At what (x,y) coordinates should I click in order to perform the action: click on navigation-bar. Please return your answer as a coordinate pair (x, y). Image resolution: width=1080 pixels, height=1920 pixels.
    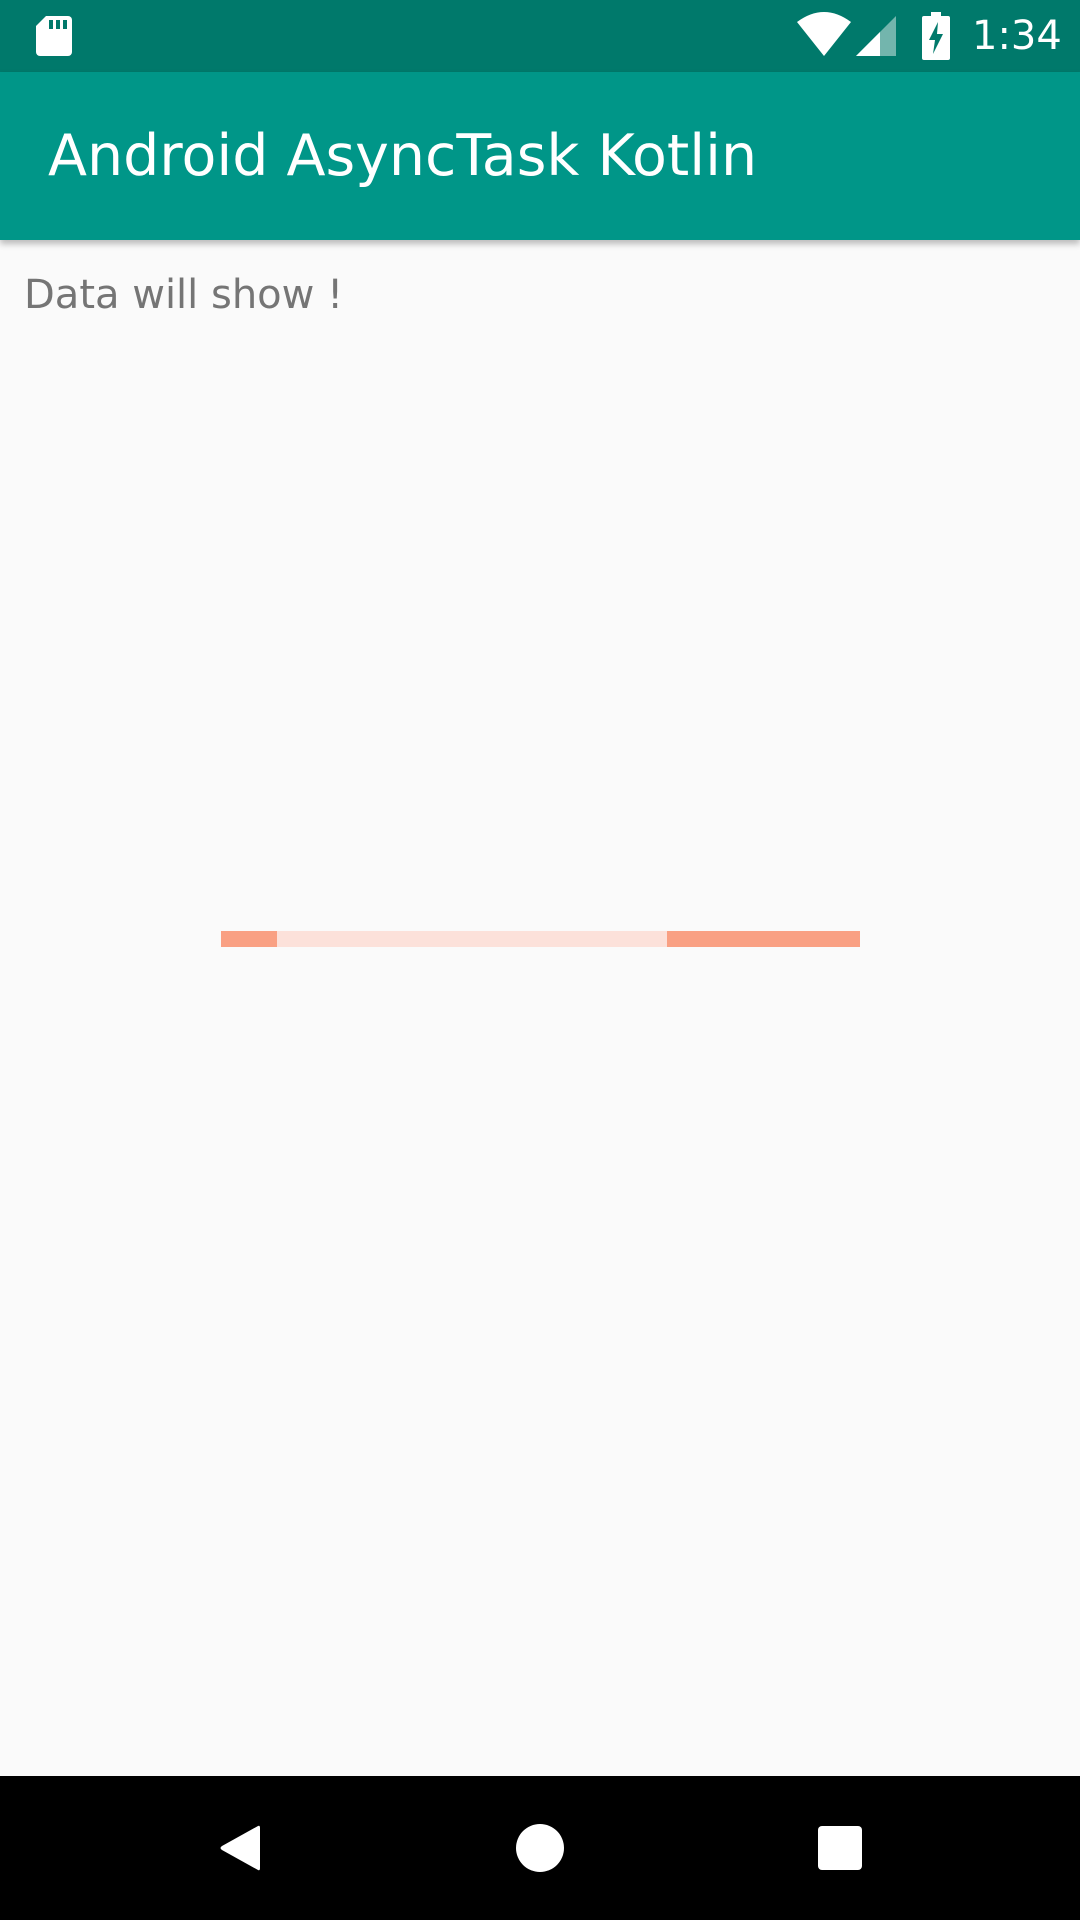
    Looking at the image, I should click on (540, 1848).